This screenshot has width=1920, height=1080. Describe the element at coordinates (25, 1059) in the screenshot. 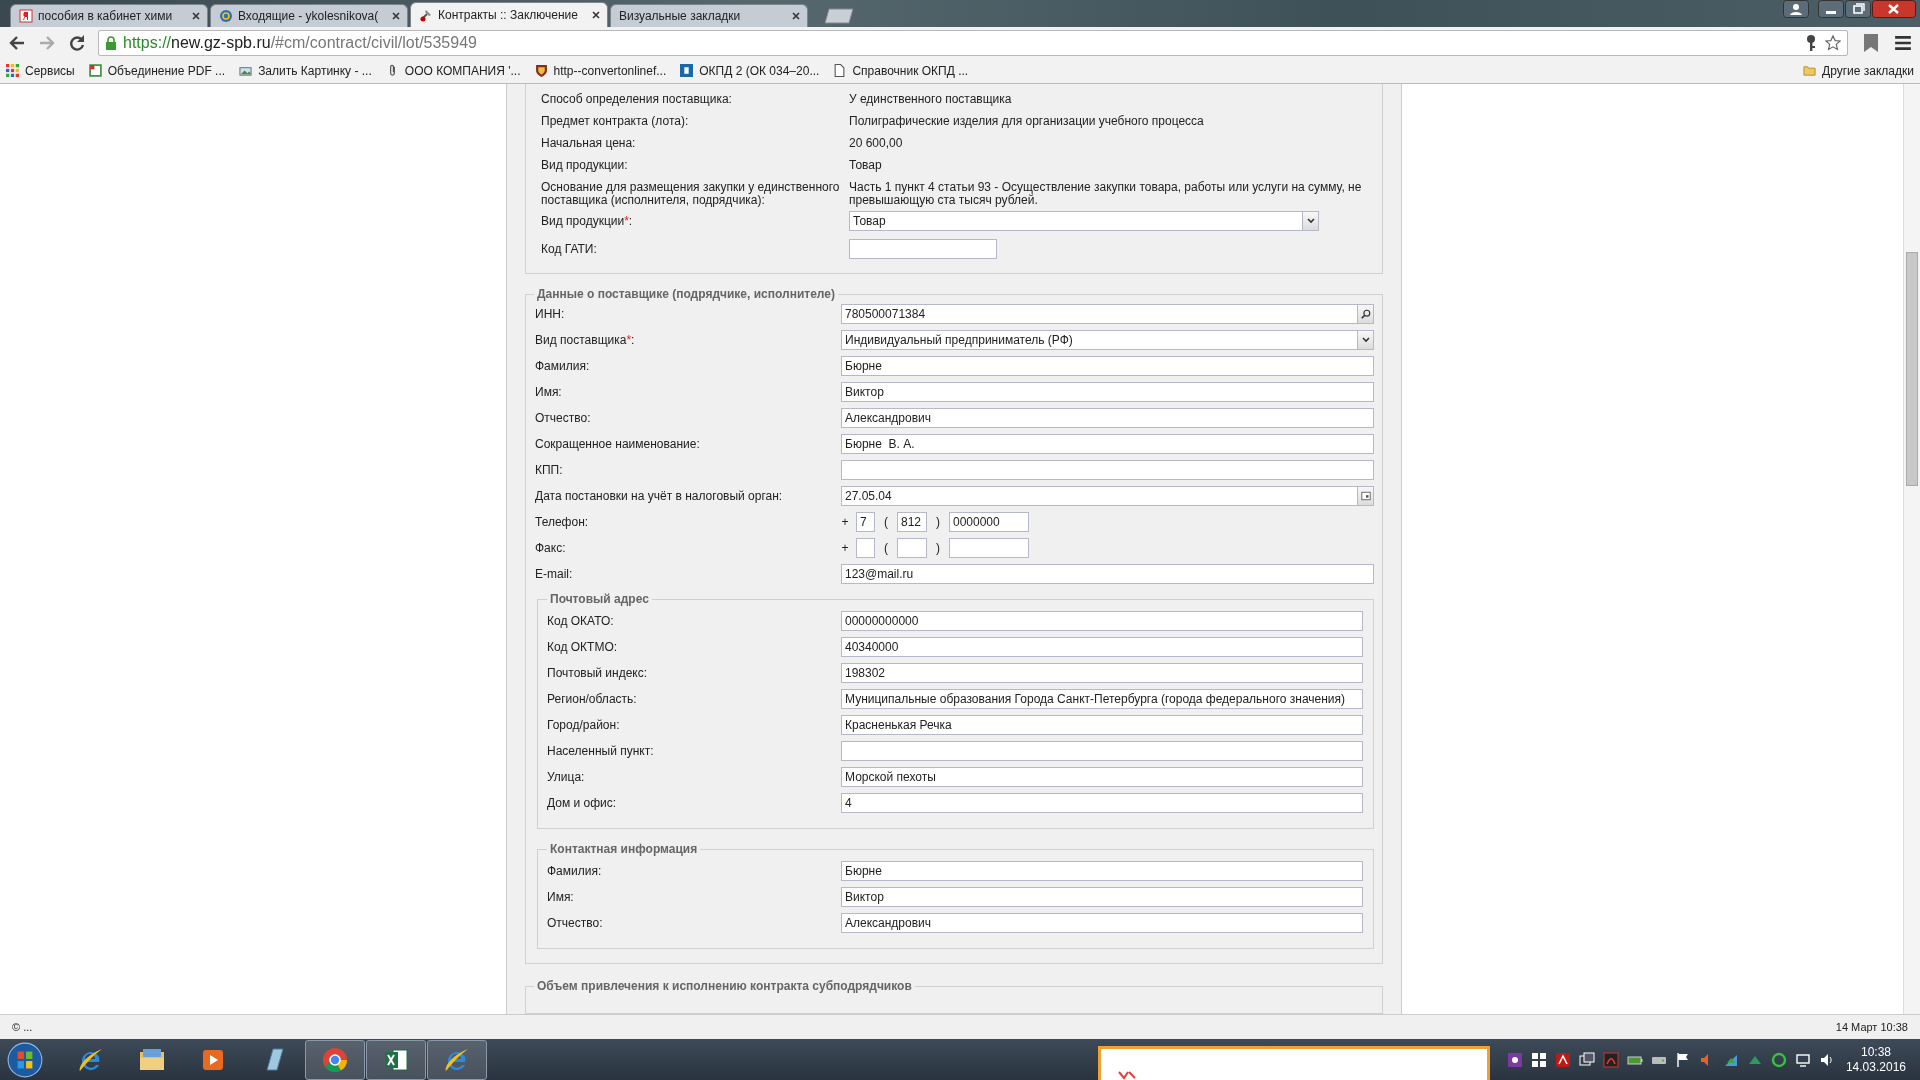

I see `start-button-icon` at that location.